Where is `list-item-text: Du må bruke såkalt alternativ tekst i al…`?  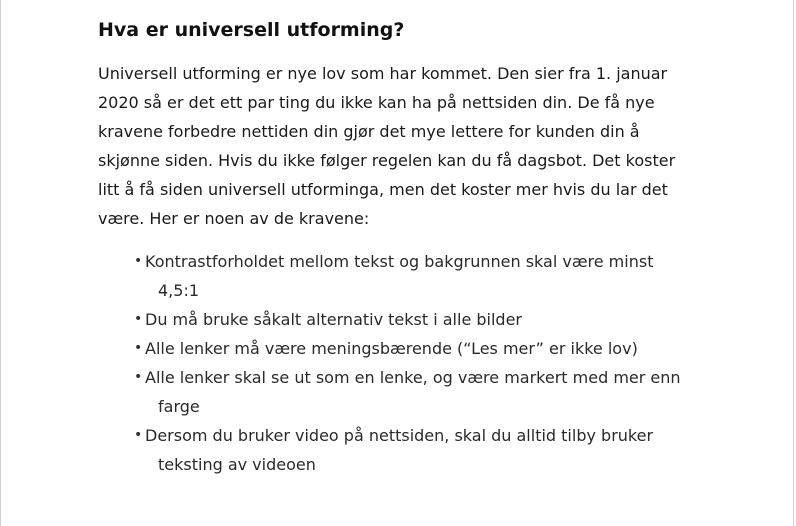 list-item-text: Du må bruke såkalt alternativ tekst i al… is located at coordinates (333, 319).